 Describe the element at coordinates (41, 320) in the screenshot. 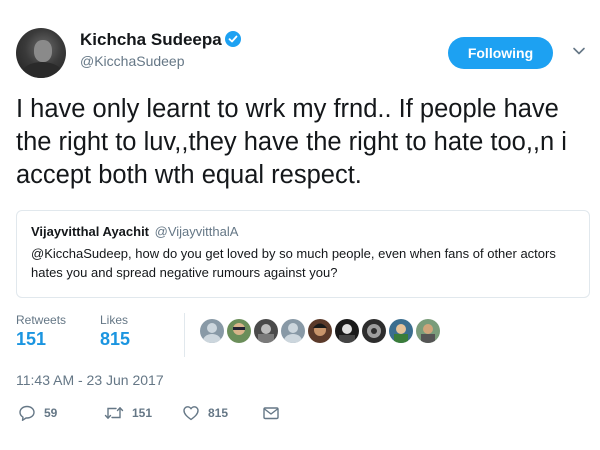

I see `retweets-label: Retweets` at that location.